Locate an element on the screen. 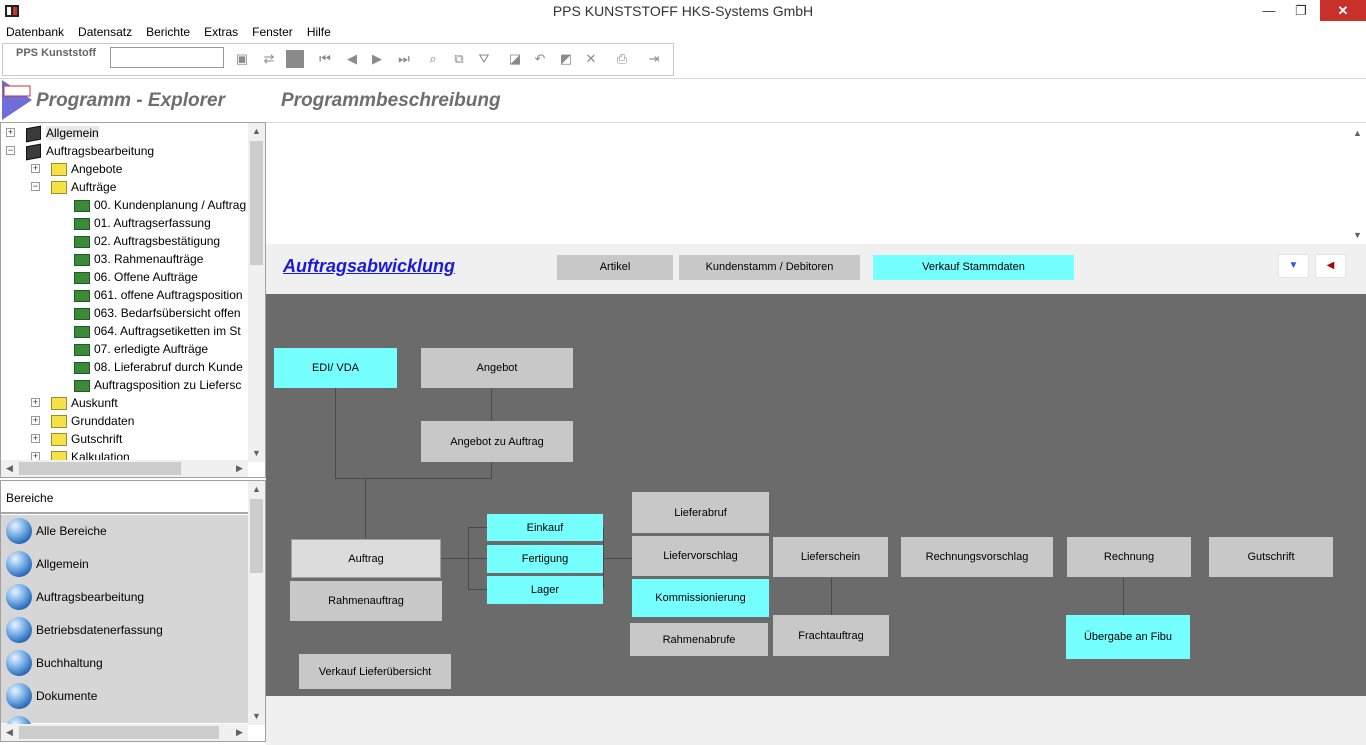 The image size is (1366, 745). node-auftrag: Auftrag is located at coordinates (366, 558).